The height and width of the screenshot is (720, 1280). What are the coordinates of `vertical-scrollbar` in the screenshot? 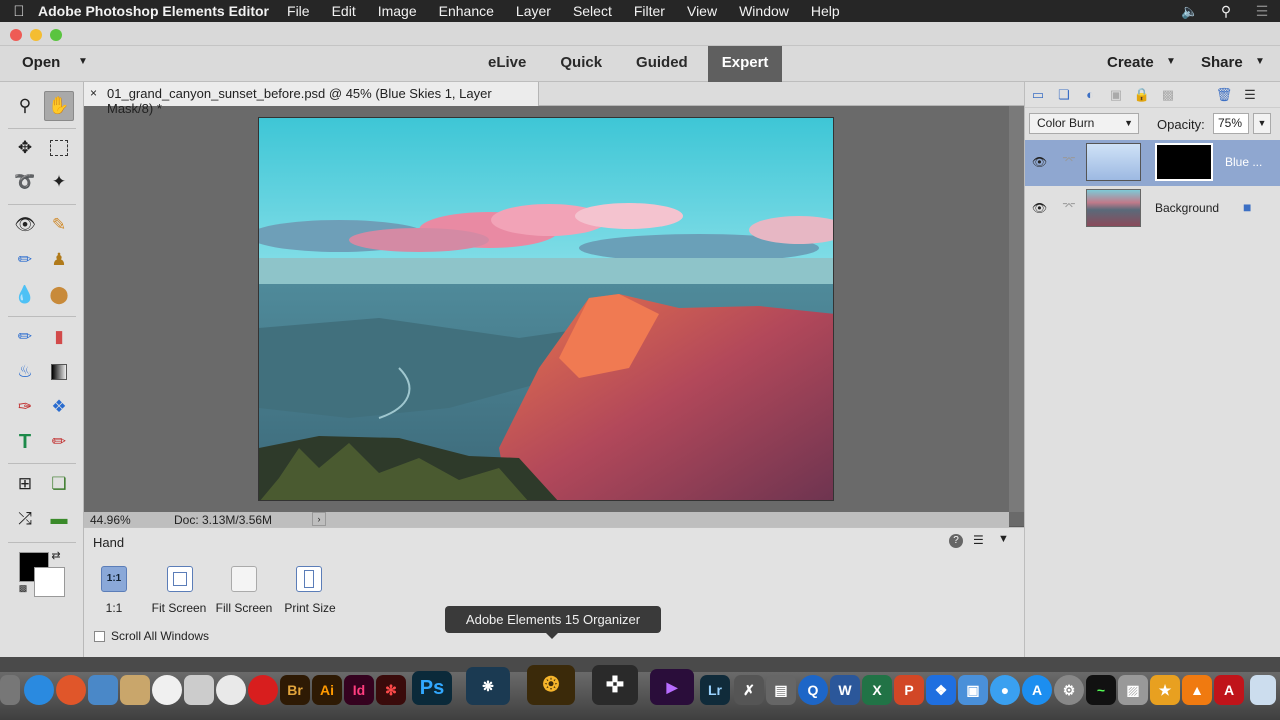 It's located at (1016, 309).